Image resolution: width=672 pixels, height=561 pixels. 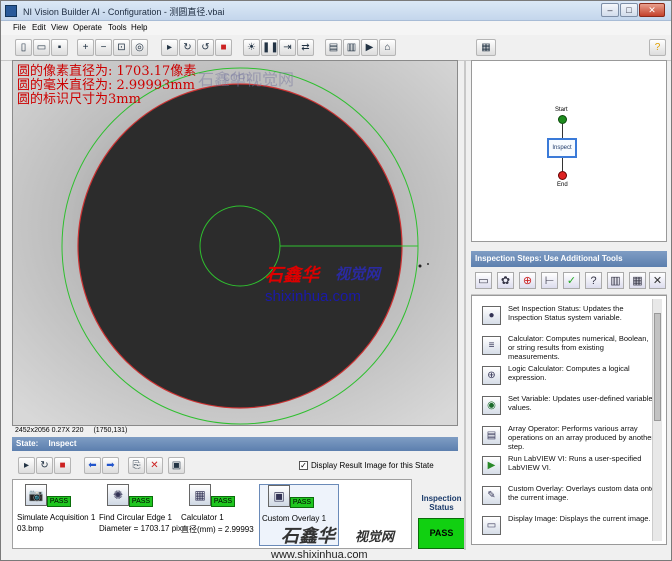 What do you see at coordinates (41, 47) in the screenshot?
I see `open-icon: ▭` at bounding box center [41, 47].